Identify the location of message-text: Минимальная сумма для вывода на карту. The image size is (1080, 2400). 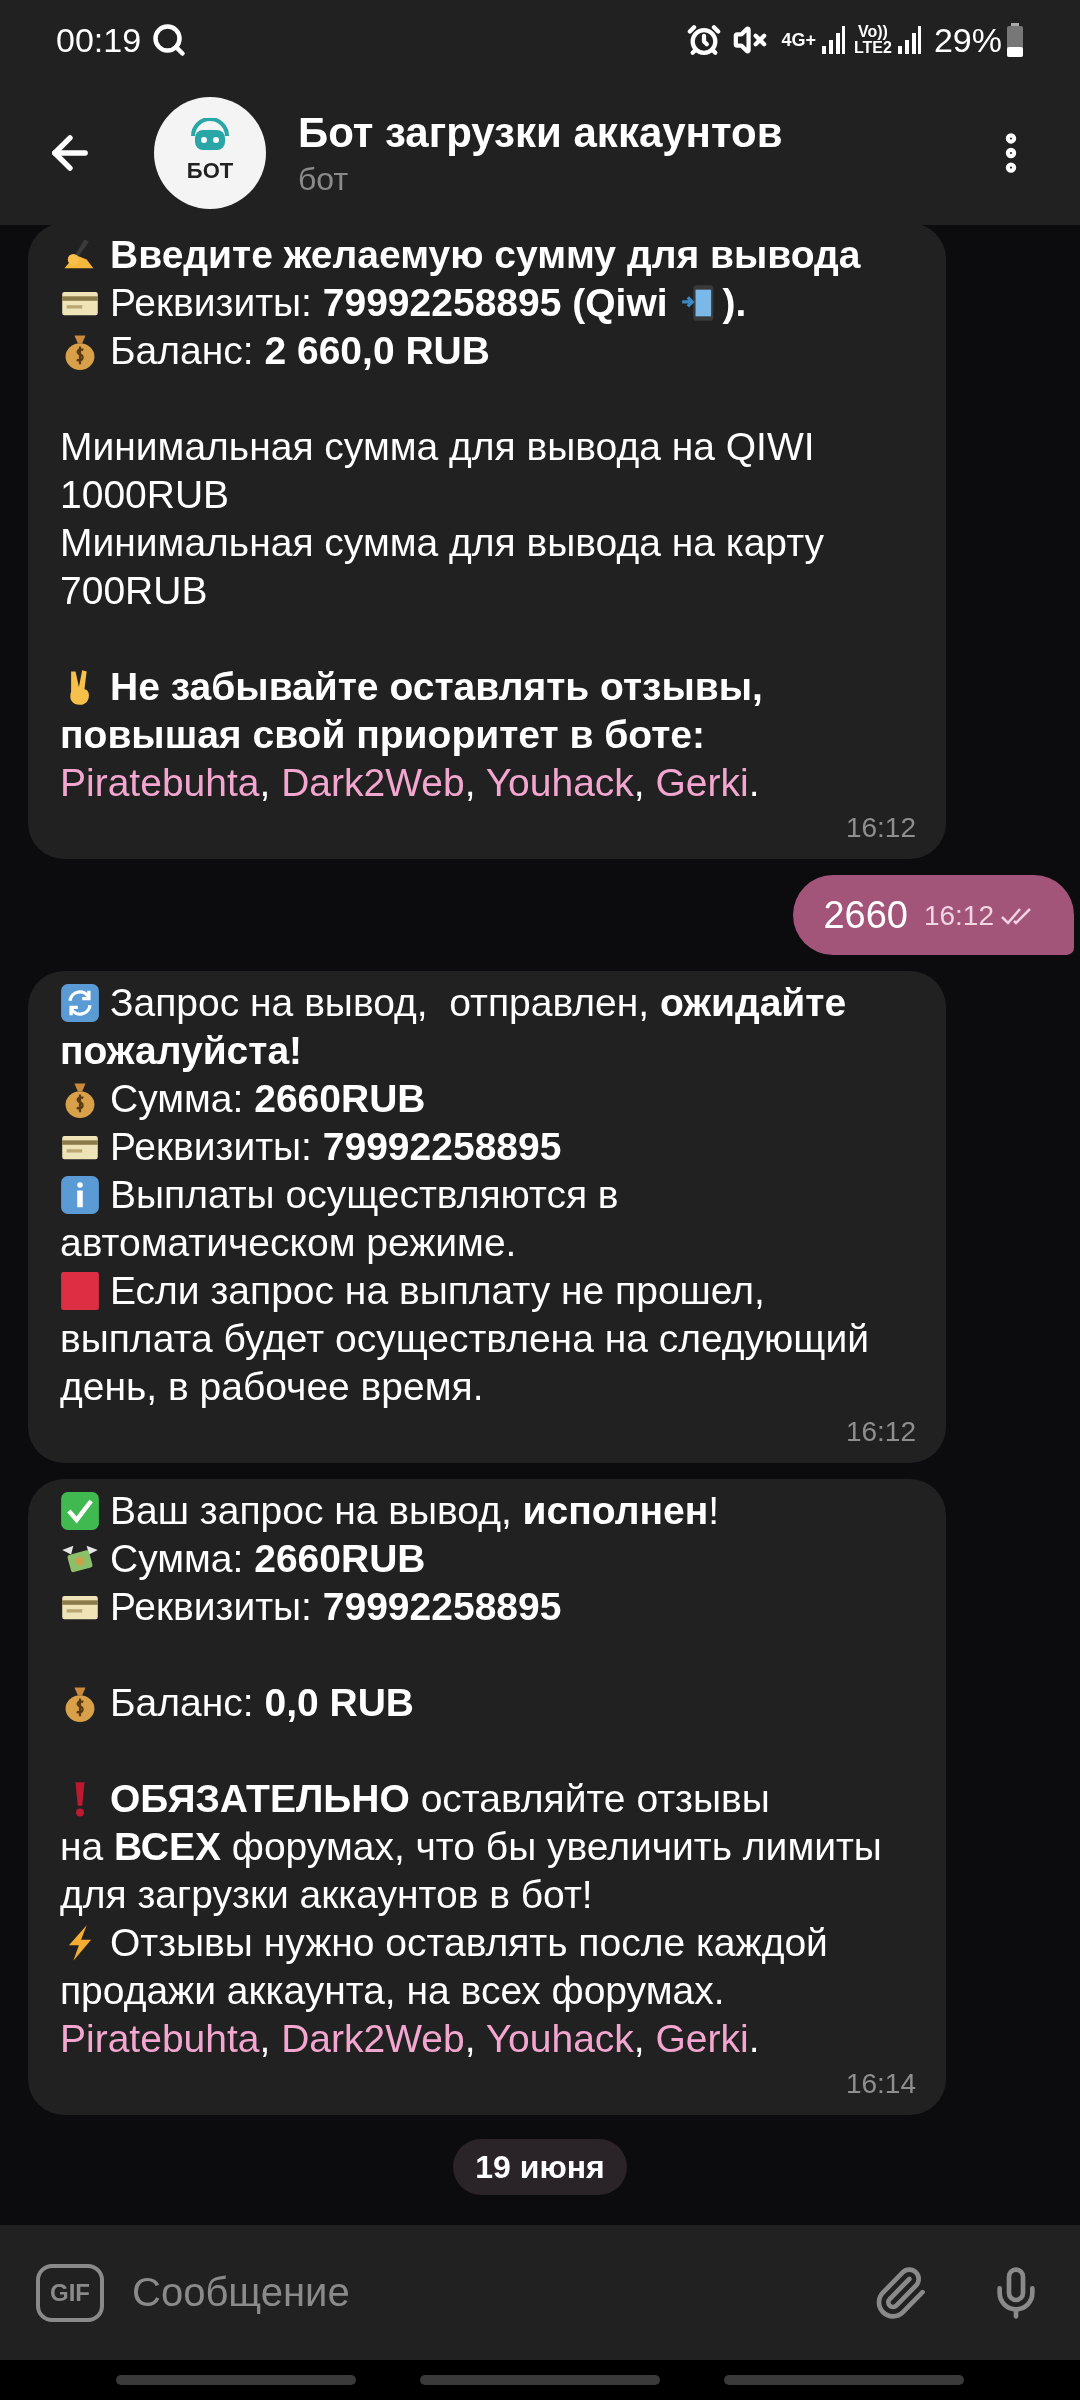
(442, 542).